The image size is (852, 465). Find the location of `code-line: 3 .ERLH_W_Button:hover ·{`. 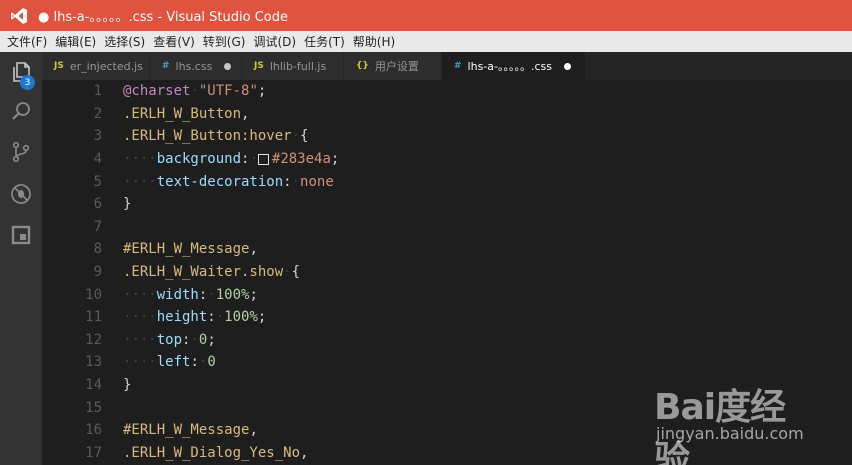

code-line: 3 .ERLH_W_Button:hover ·{ is located at coordinates (447, 136).